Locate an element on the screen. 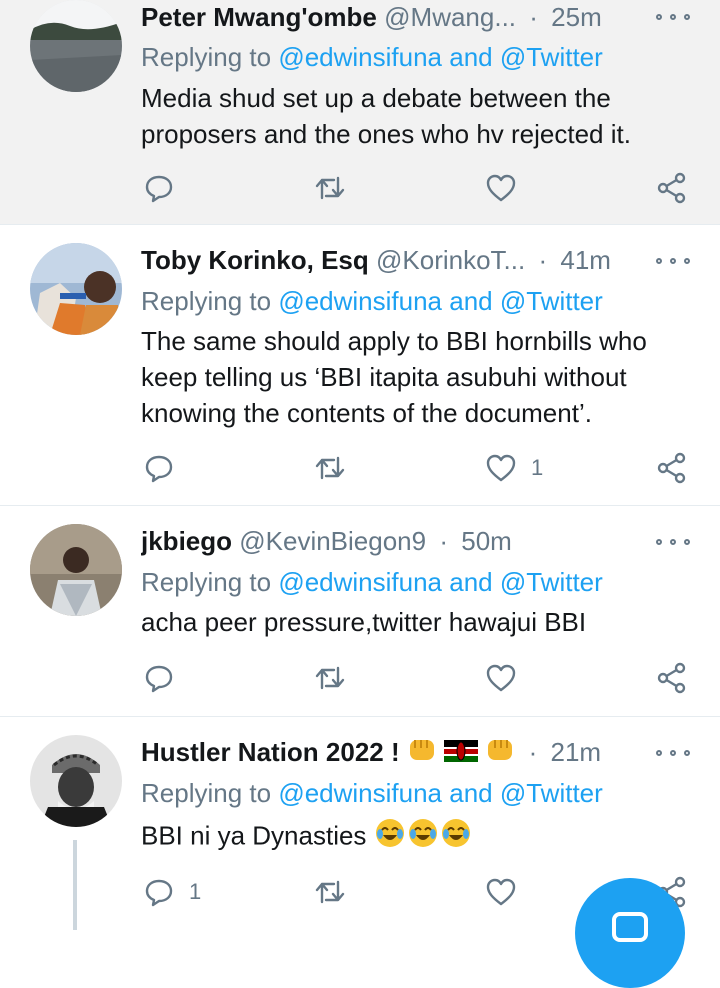  tweet-text: BBI ni ya Dynasties is located at coordinates (421, 837).